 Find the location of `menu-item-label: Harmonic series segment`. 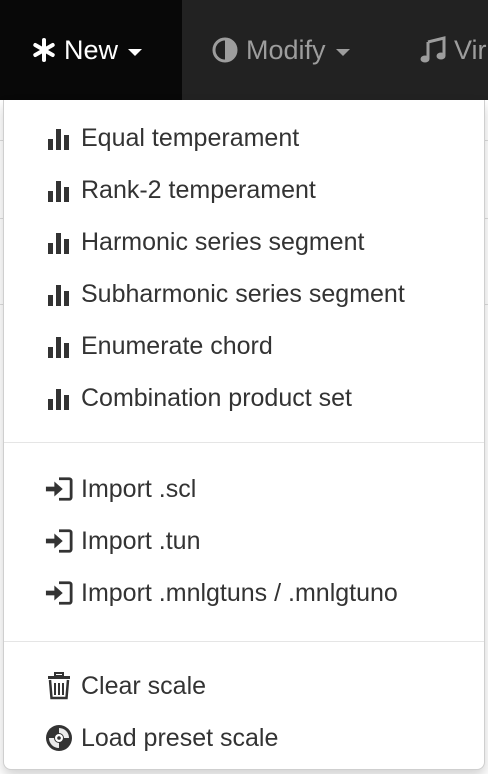

menu-item-label: Harmonic series segment is located at coordinates (223, 241).